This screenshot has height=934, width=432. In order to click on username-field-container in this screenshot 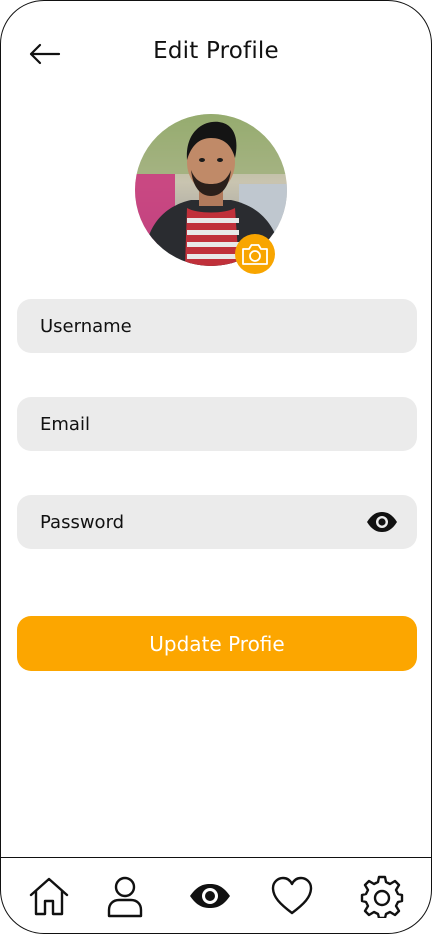, I will do `click(217, 326)`.